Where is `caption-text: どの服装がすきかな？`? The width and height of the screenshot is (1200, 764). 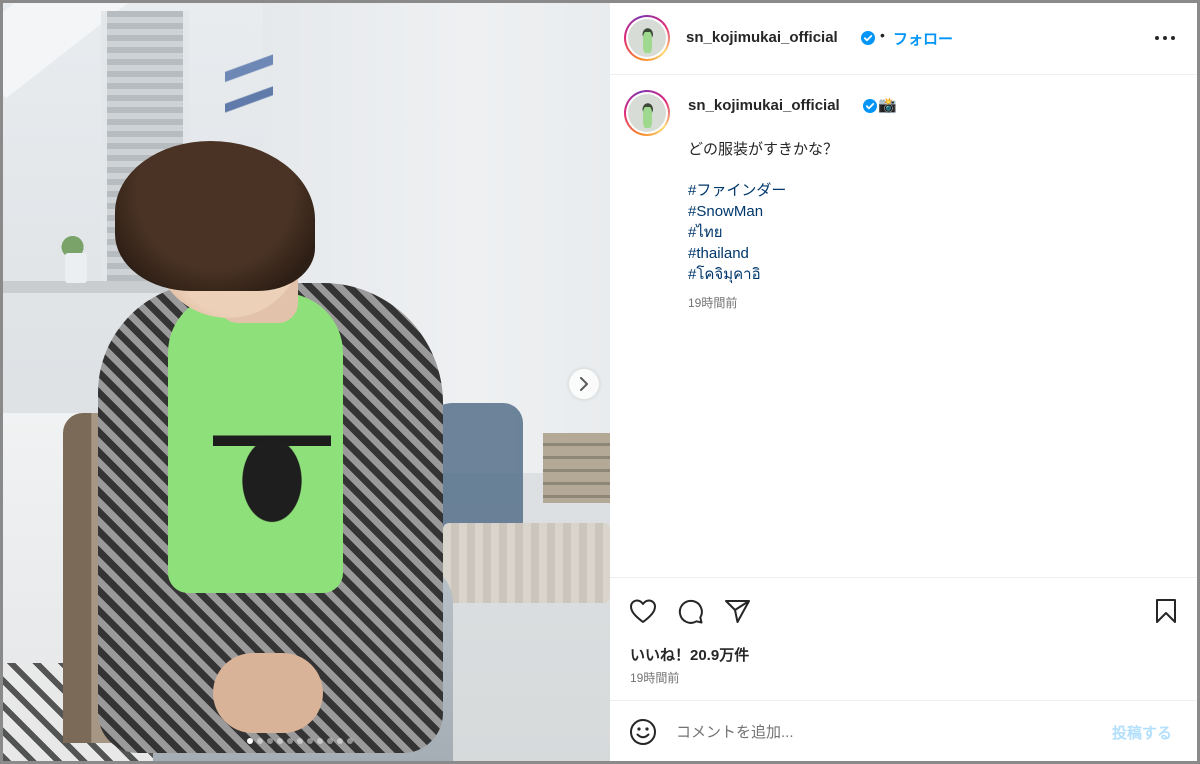
caption-text: どの服装がすきかな？ is located at coordinates (763, 149).